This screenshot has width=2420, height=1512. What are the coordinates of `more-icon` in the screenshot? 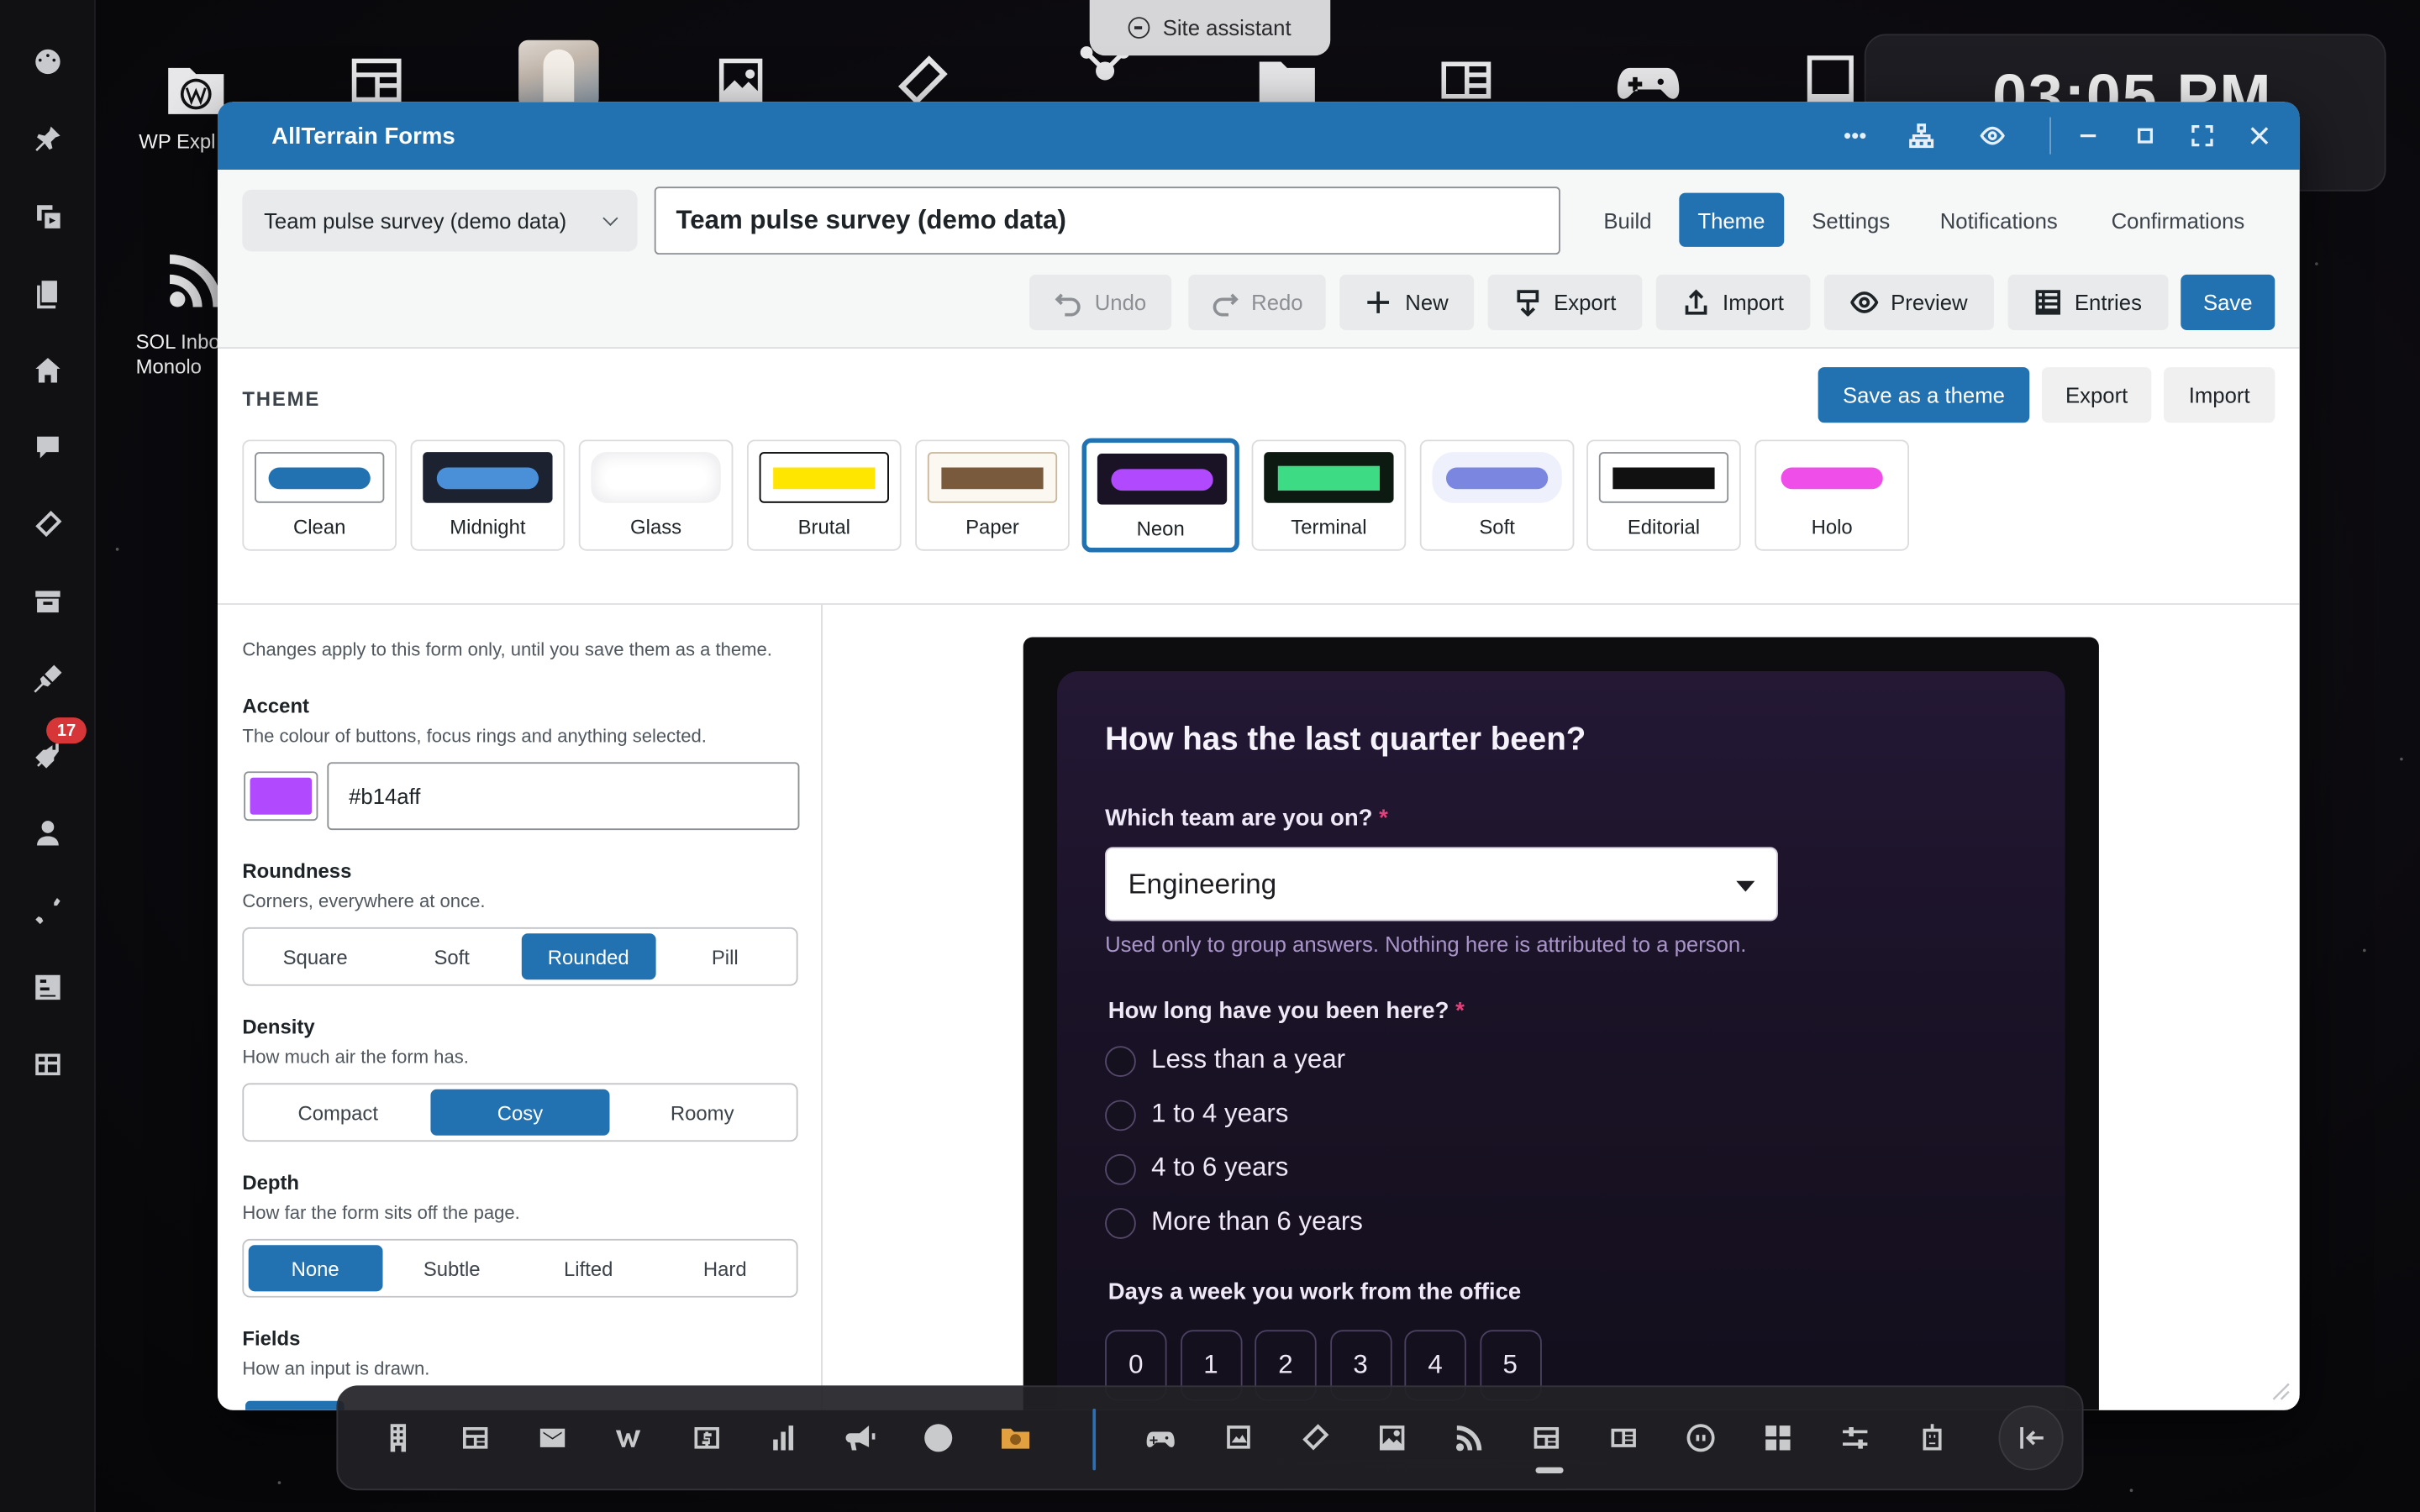 It's located at (1856, 135).